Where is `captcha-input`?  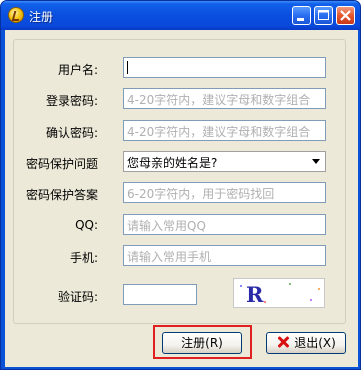 captcha-input is located at coordinates (160, 294).